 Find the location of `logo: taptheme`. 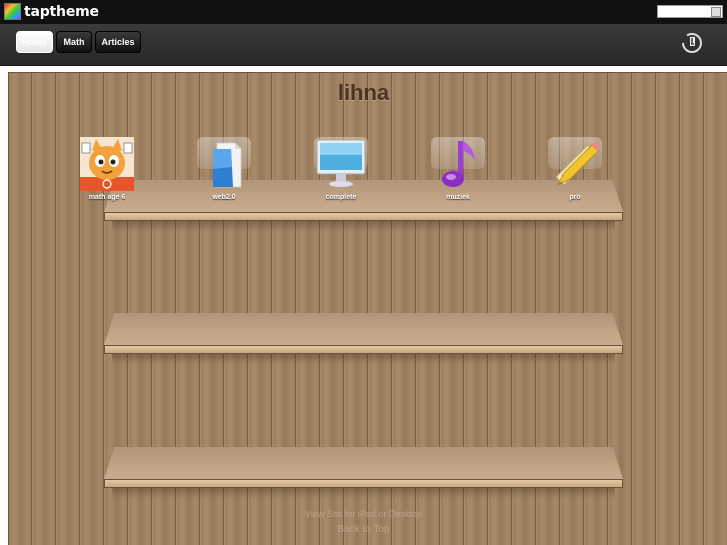

logo: taptheme is located at coordinates (51, 11).